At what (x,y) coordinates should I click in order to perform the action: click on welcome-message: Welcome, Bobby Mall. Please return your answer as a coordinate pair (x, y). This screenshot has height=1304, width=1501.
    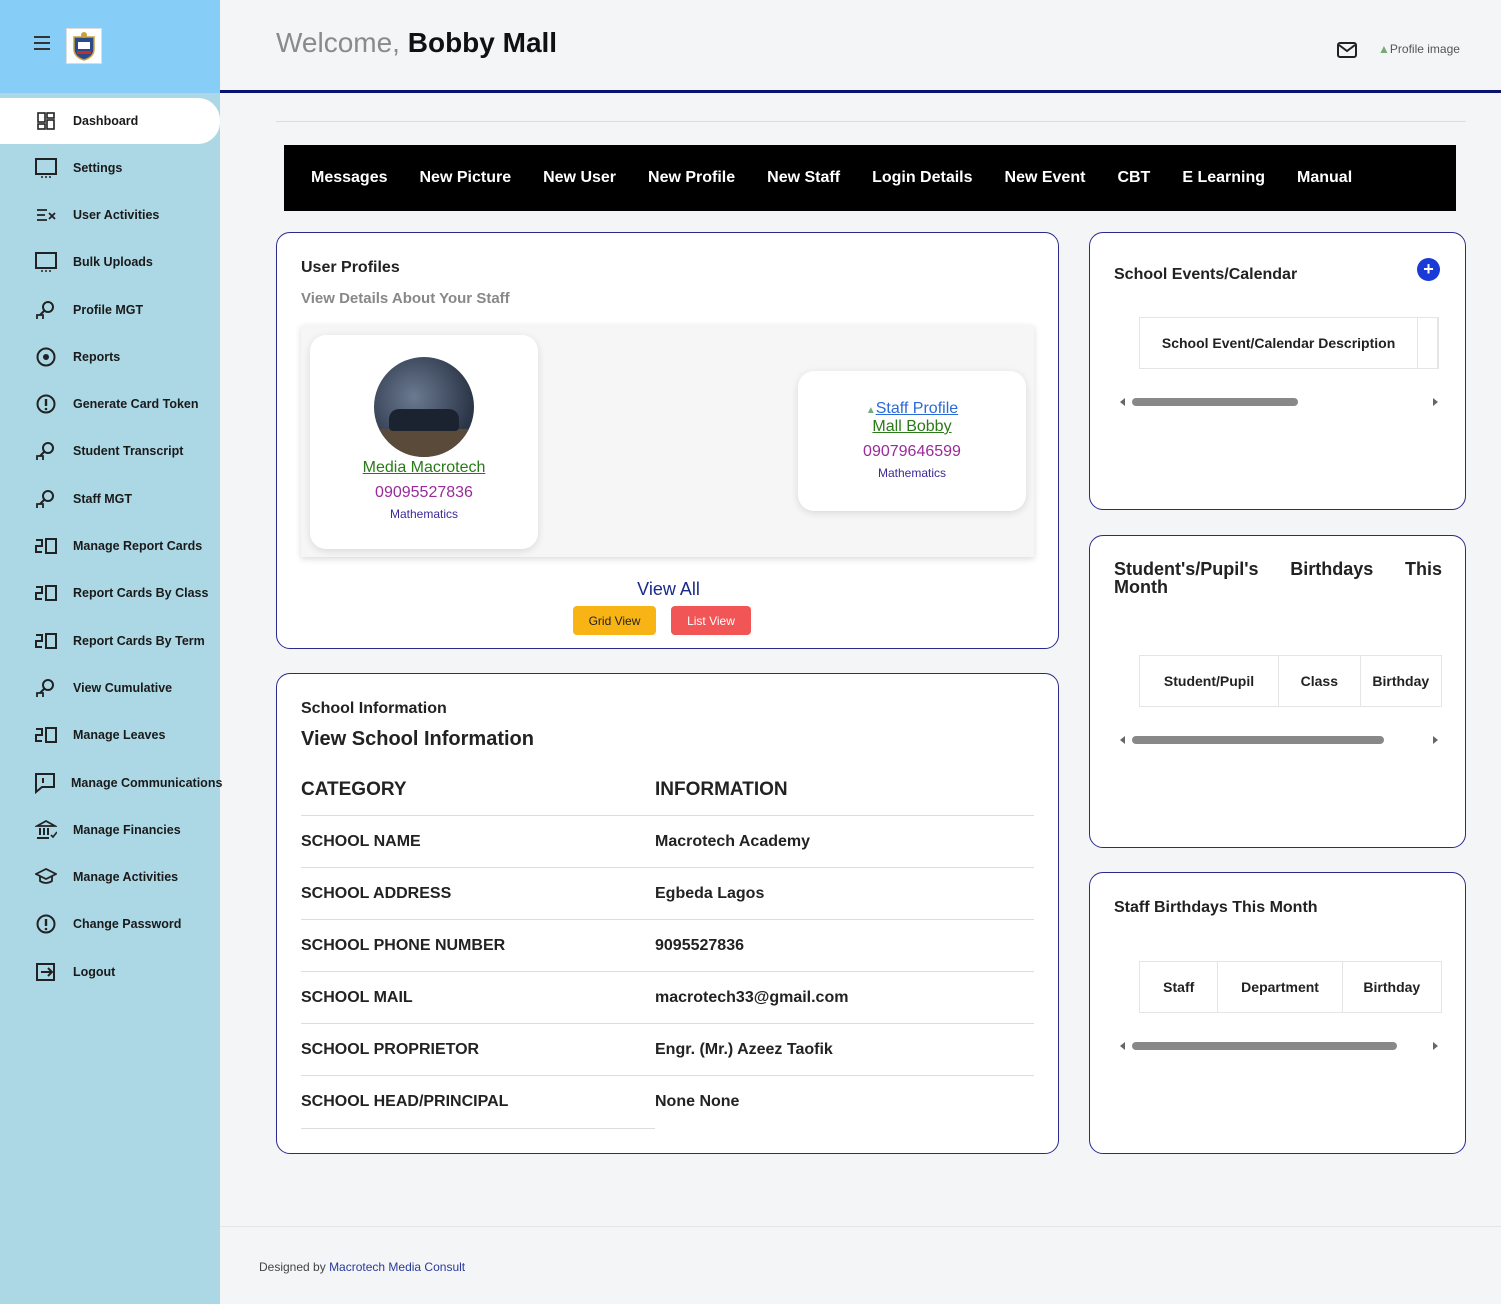
    Looking at the image, I should click on (417, 42).